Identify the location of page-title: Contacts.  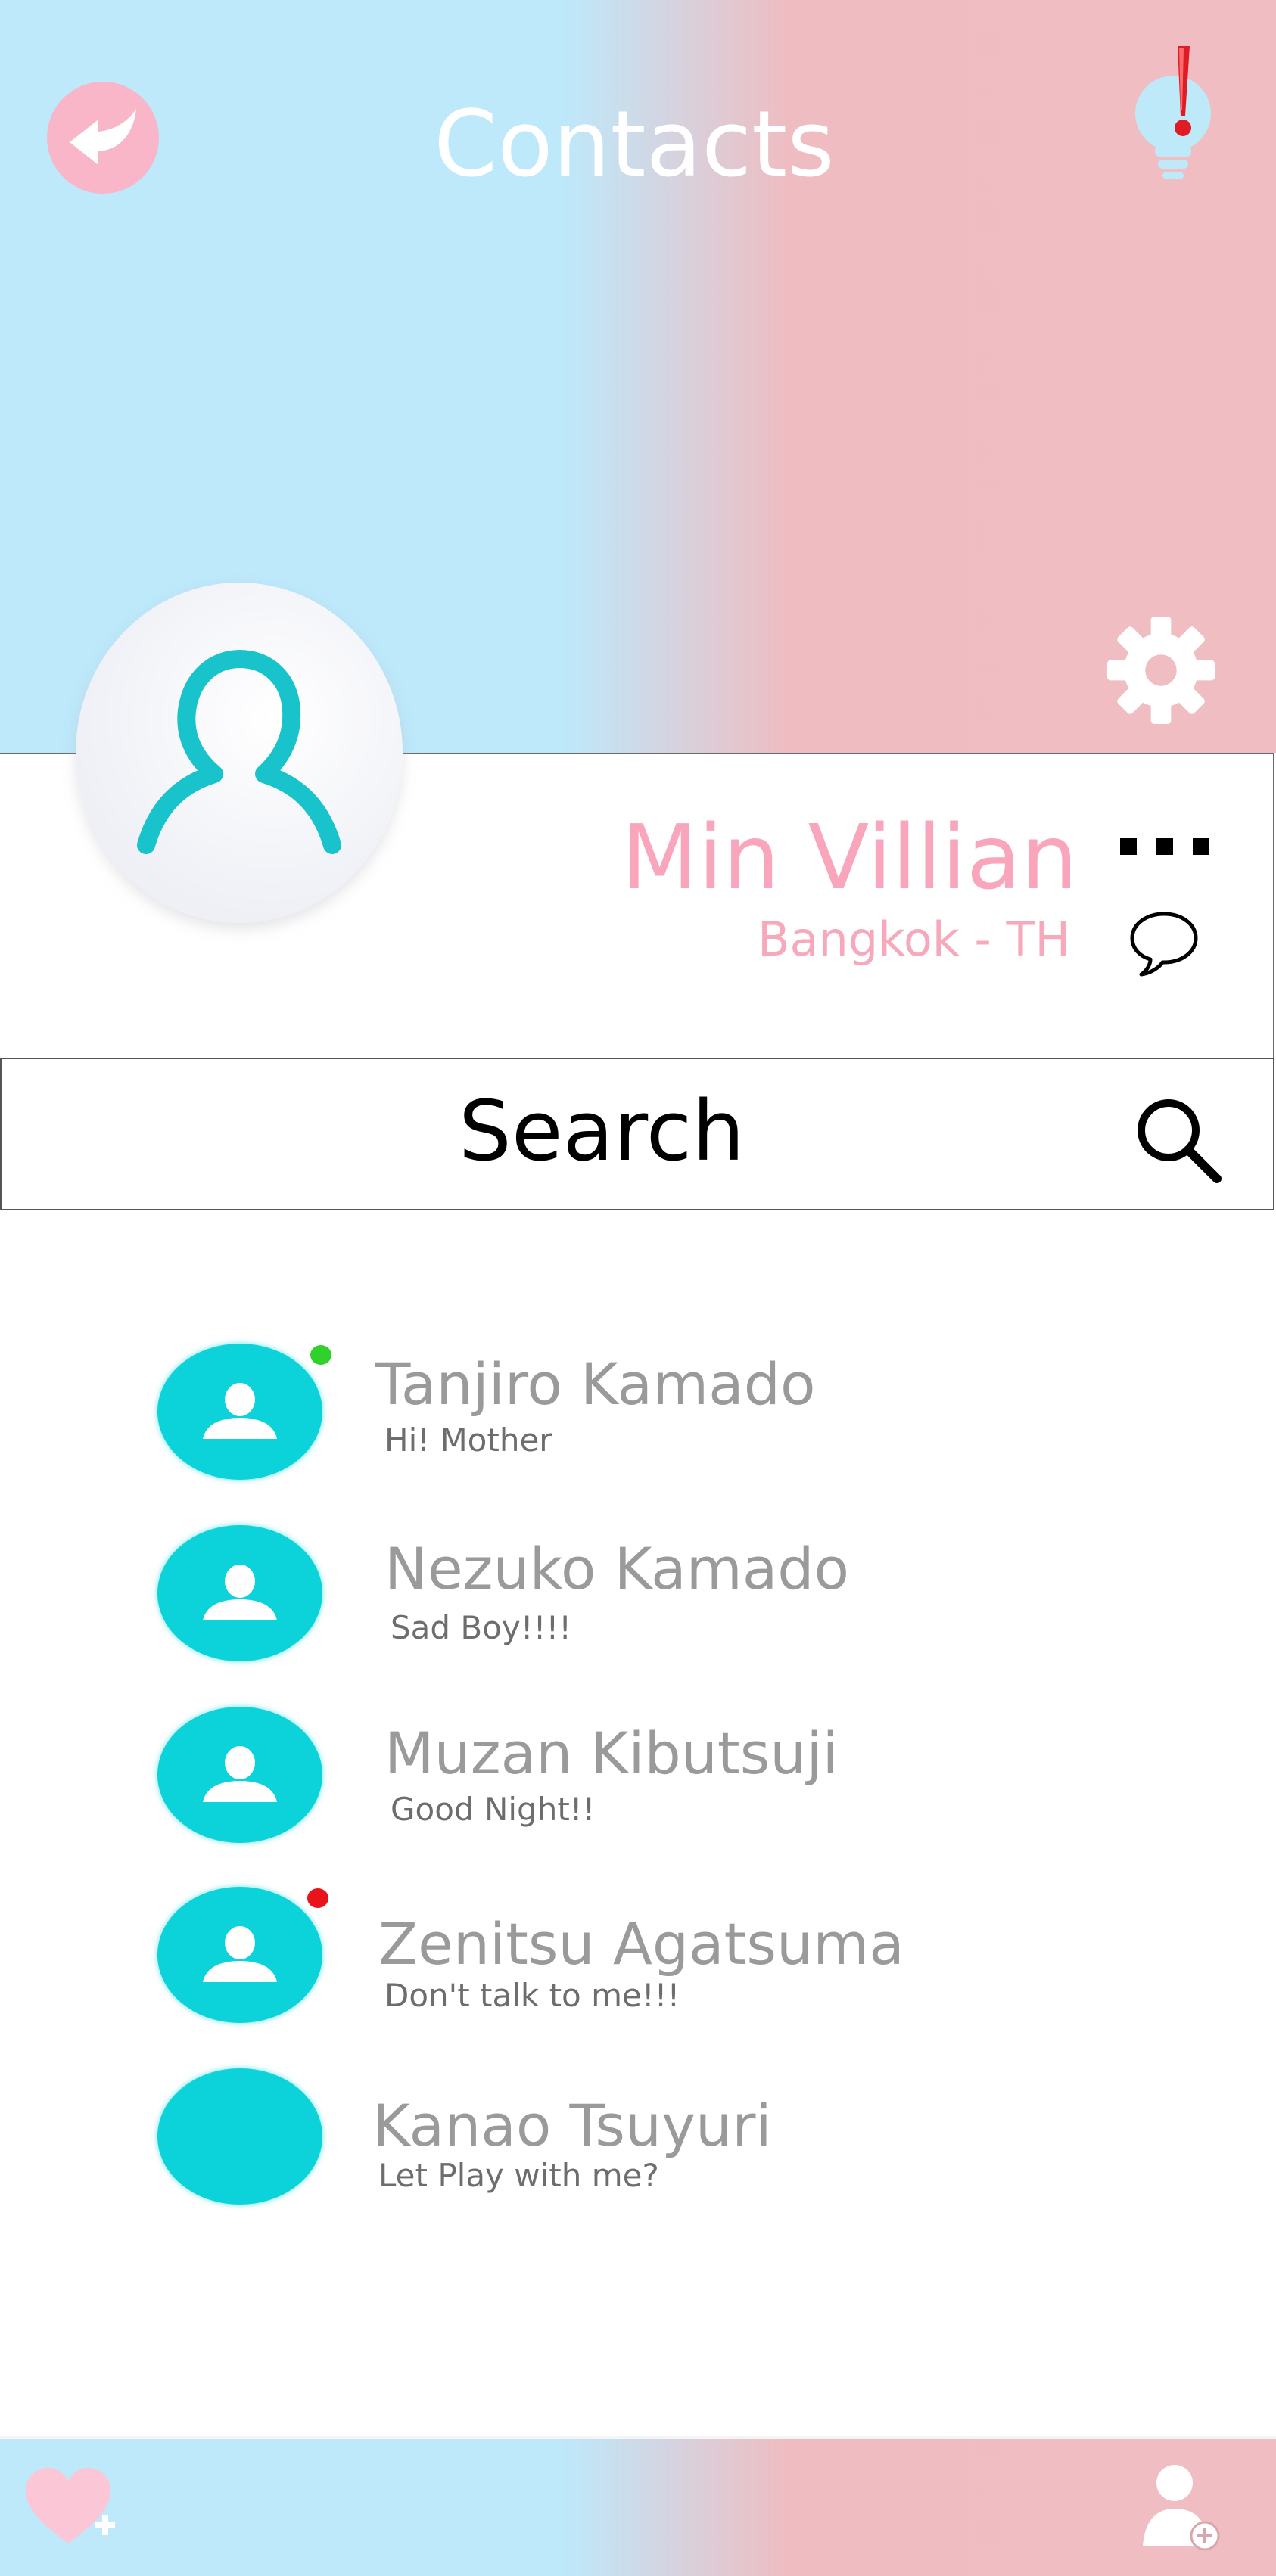
(634, 144).